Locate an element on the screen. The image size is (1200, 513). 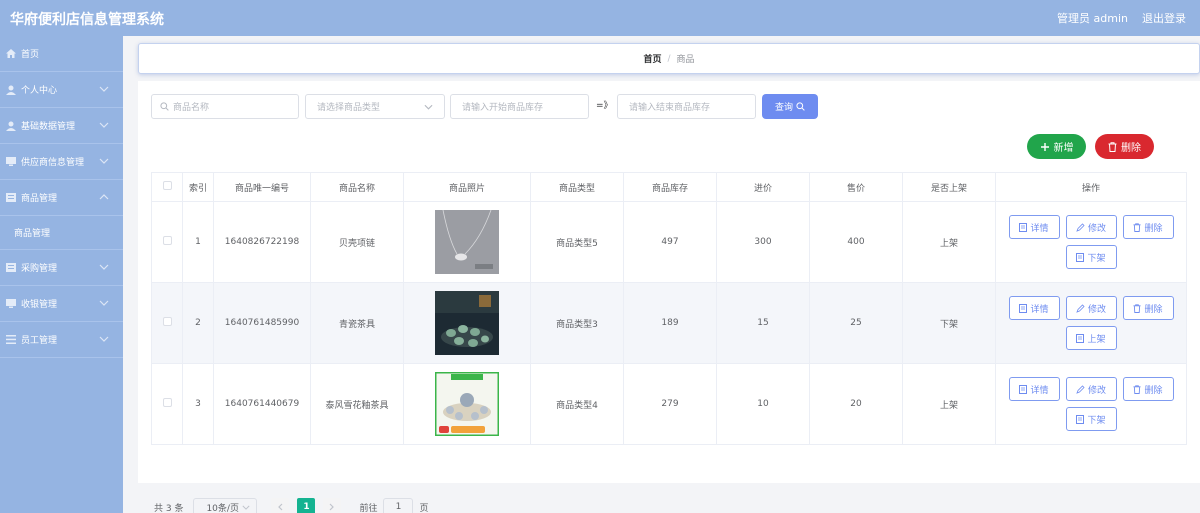
cell-on-shelf: 下架 is located at coordinates (949, 323).